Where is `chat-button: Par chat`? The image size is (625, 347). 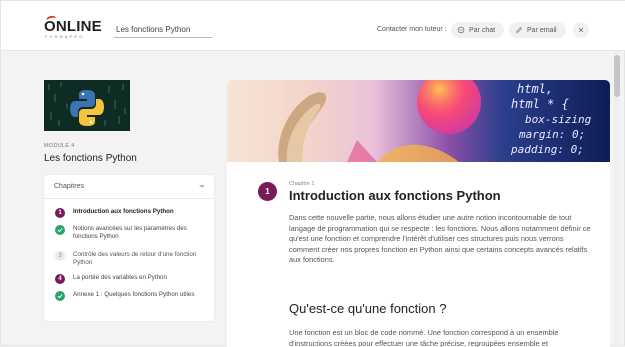 chat-button: Par chat is located at coordinates (477, 30).